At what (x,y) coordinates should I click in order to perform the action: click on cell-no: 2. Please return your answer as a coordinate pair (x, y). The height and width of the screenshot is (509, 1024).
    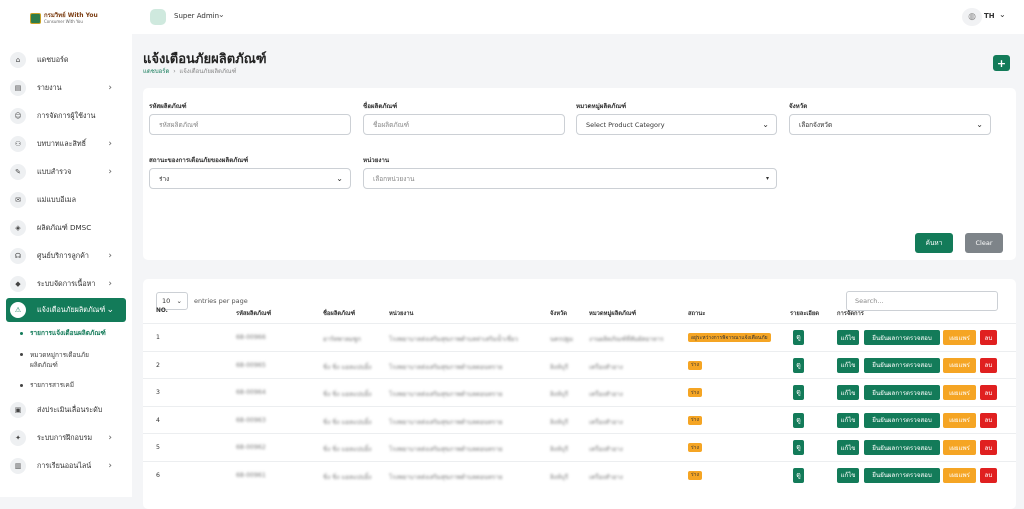
    Looking at the image, I should click on (158, 365).